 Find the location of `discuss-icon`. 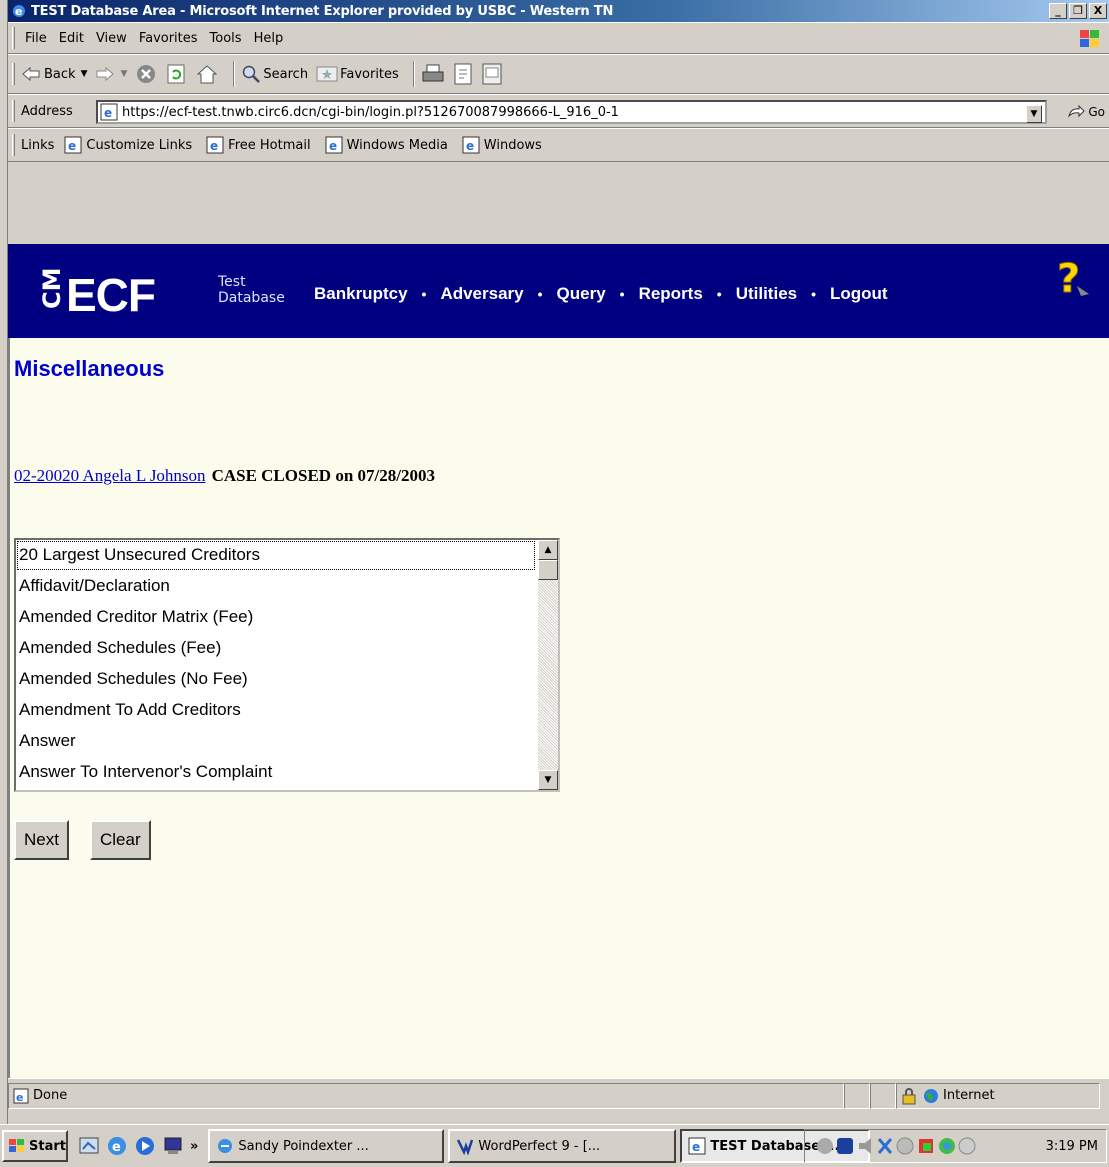

discuss-icon is located at coordinates (492, 74).